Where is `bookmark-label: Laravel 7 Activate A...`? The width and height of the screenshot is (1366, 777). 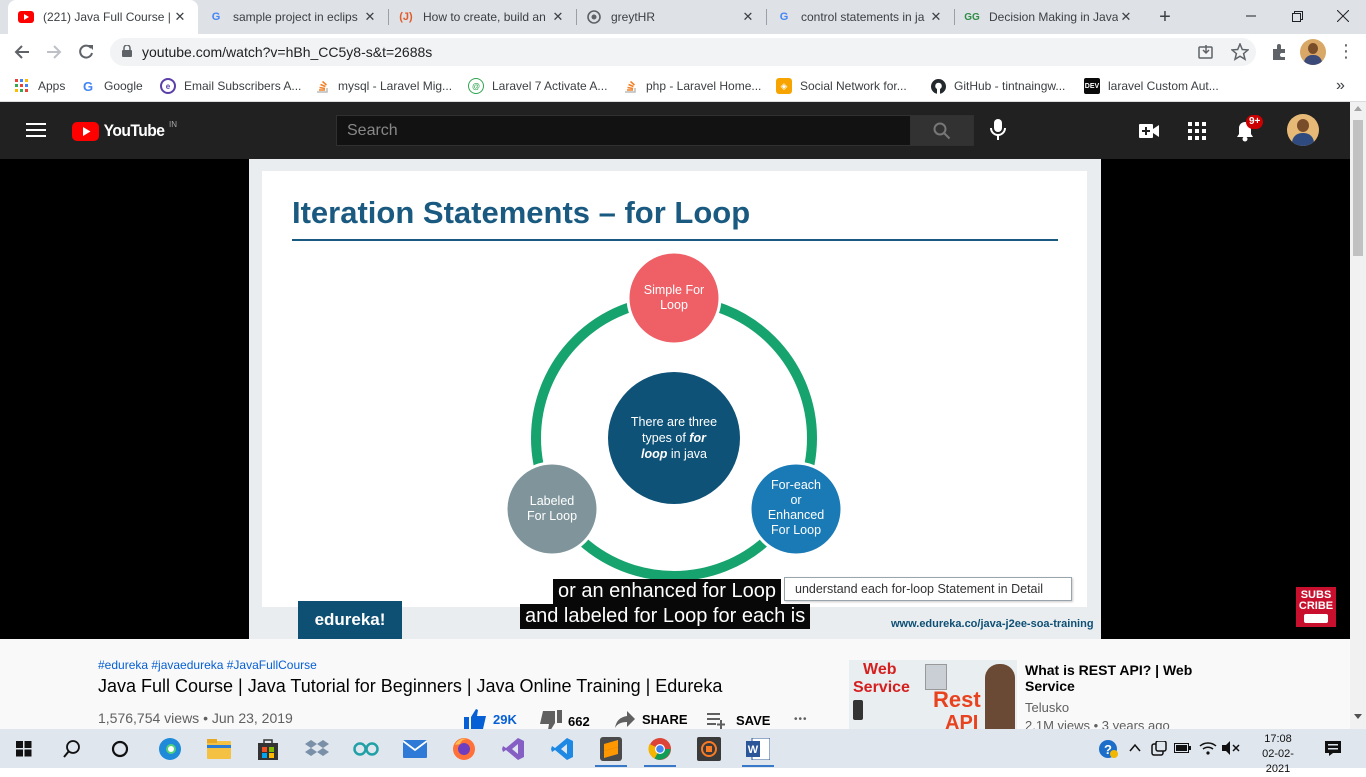 bookmark-label: Laravel 7 Activate A... is located at coordinates (550, 86).